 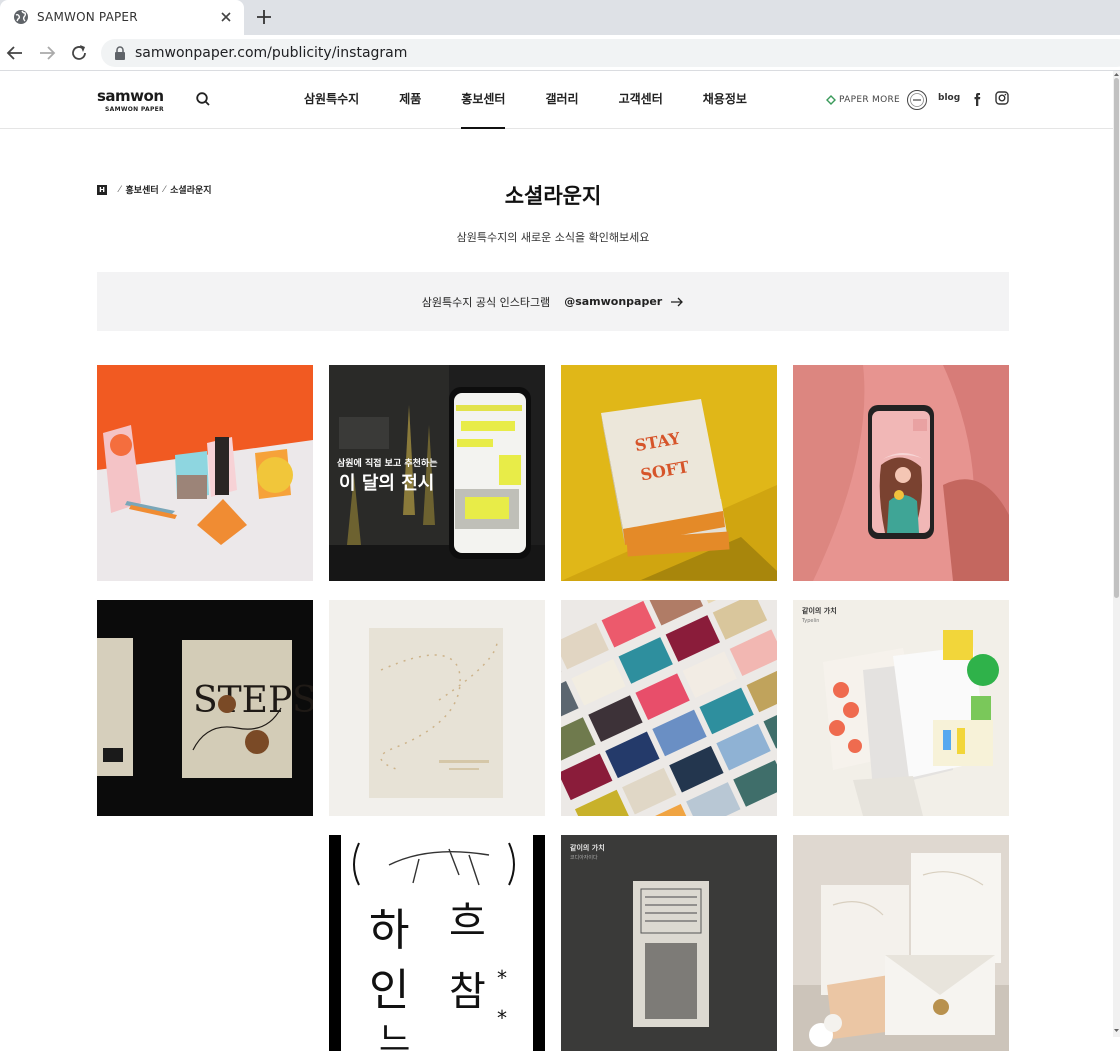 I want to click on svg-text: 하, so click(x=389, y=930).